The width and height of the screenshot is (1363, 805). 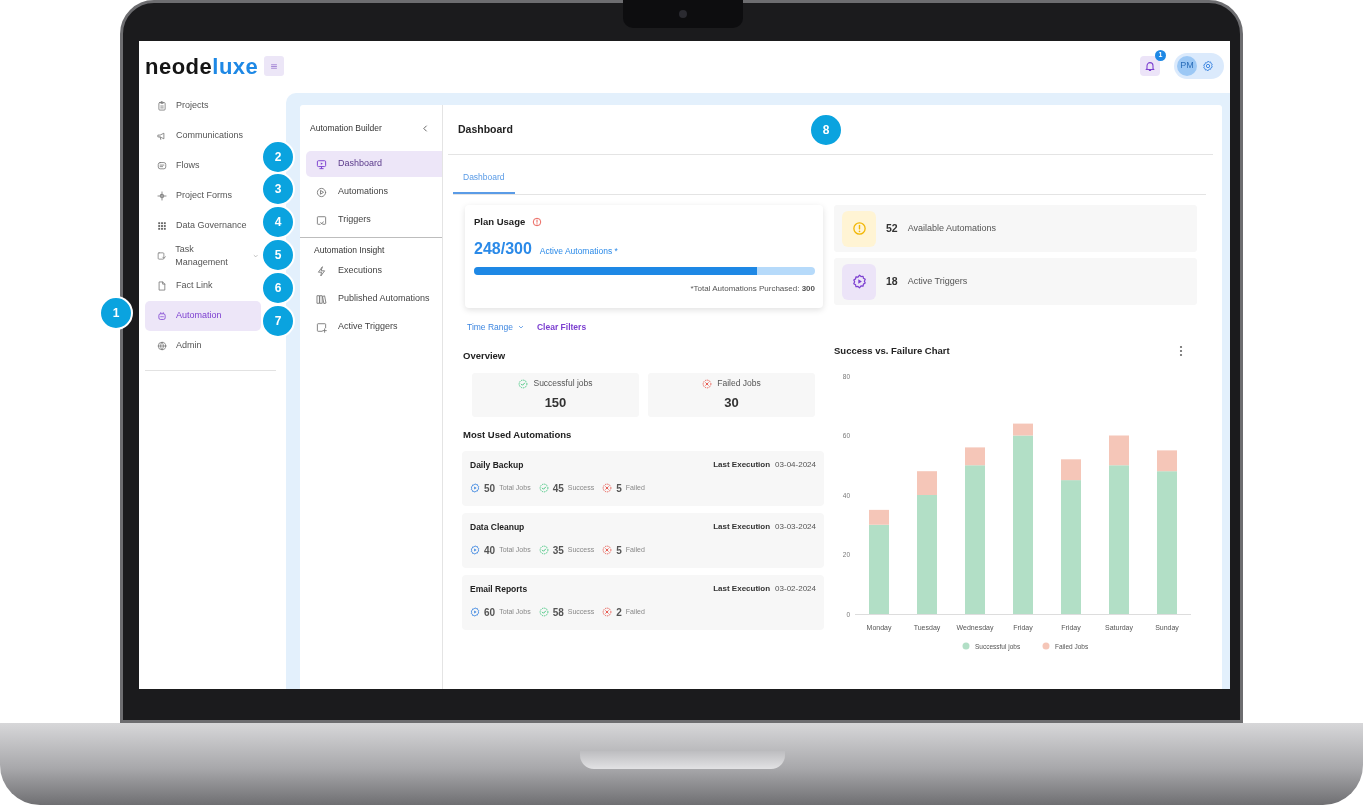 I want to click on more-button, so click(x=1181, y=351).